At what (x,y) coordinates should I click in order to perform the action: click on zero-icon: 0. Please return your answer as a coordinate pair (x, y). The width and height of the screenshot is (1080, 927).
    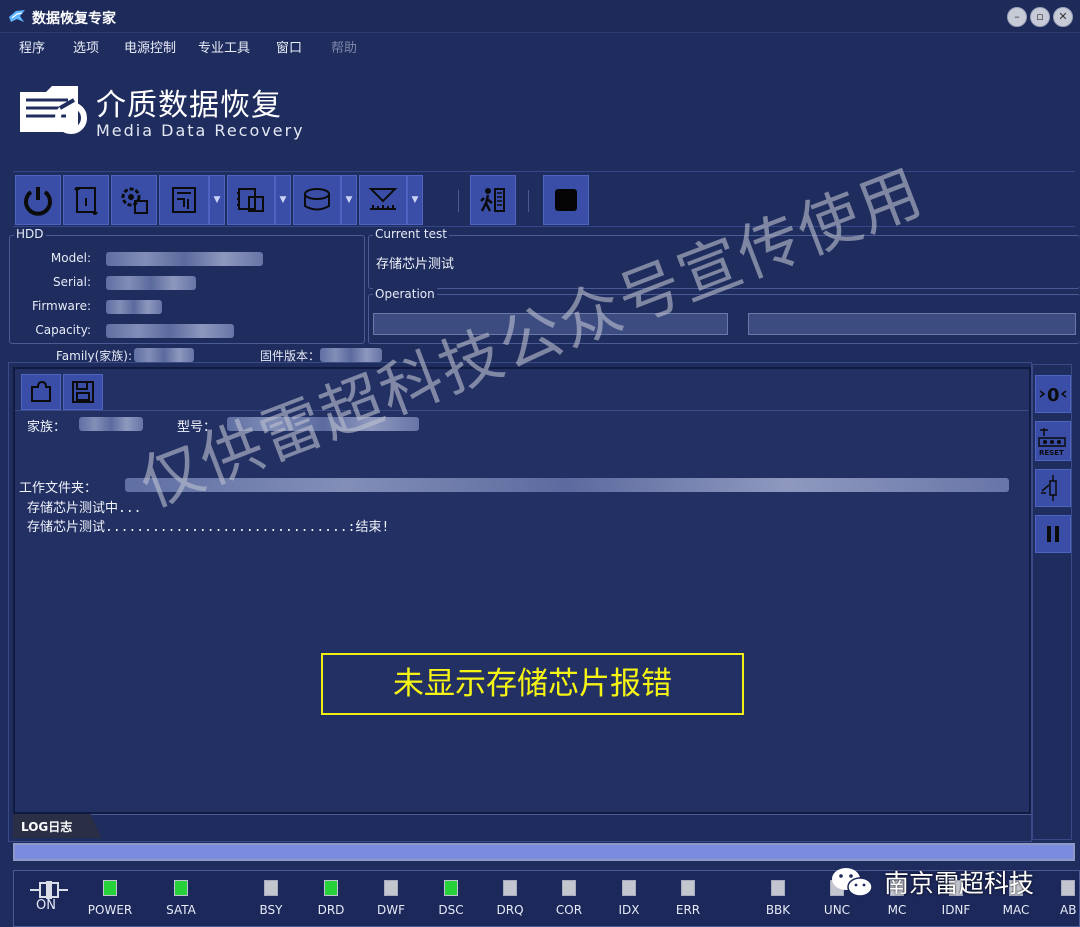
    Looking at the image, I should click on (1053, 395).